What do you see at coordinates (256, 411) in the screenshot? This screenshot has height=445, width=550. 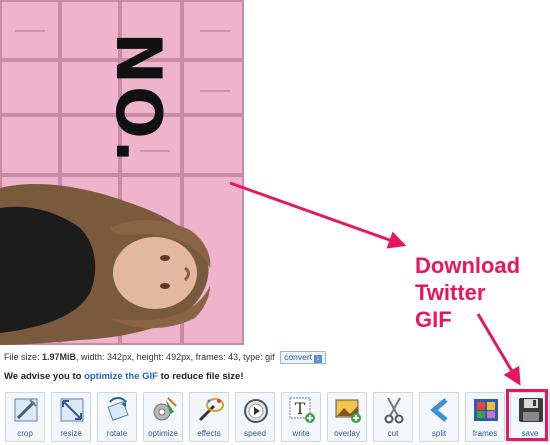 I see `speed-icon` at bounding box center [256, 411].